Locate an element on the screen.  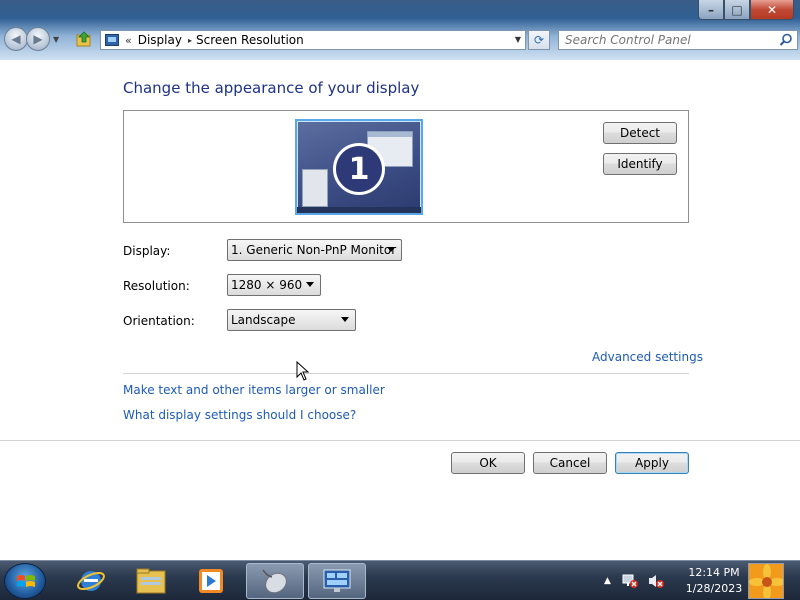
resolution-select: 1280 × 960 is located at coordinates (274, 285).